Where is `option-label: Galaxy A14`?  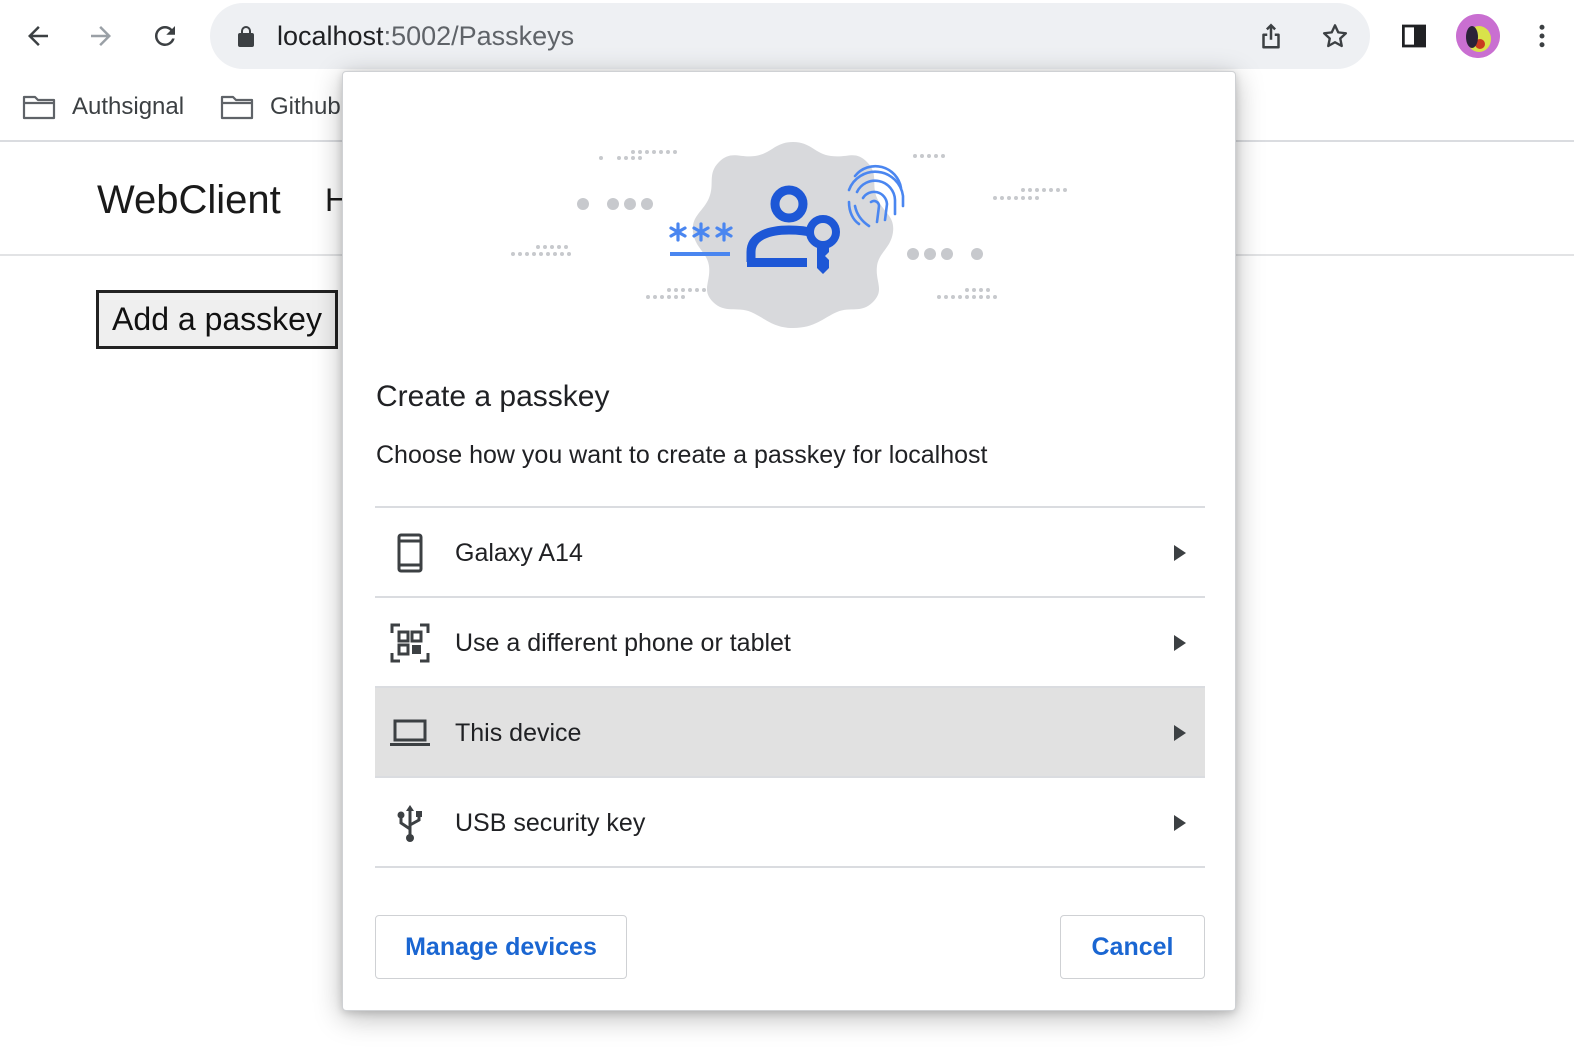 option-label: Galaxy A14 is located at coordinates (519, 553).